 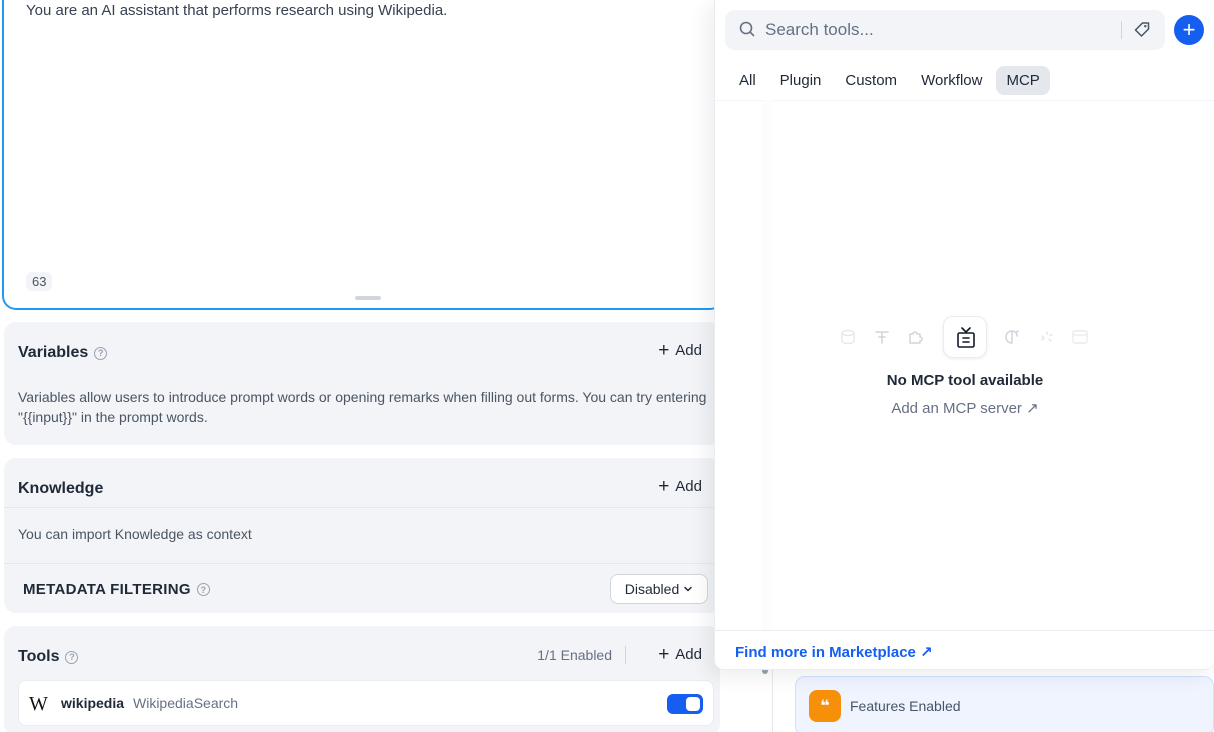 I want to click on tag-icon, so click(x=1142, y=30).